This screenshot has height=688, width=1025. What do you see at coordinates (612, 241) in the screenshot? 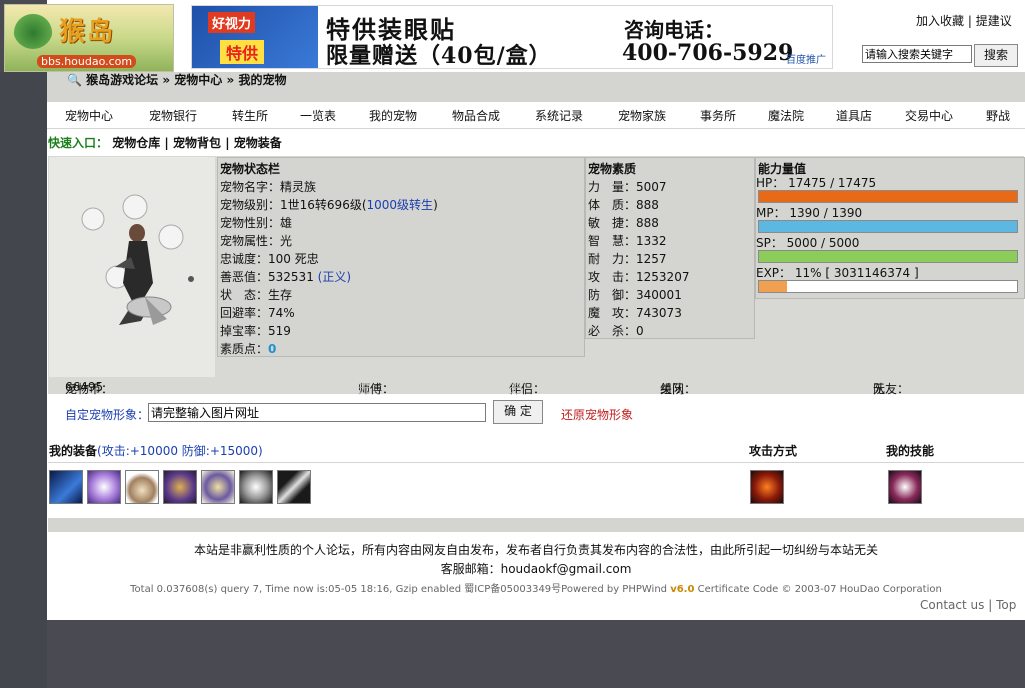
I see `quality-label: 智 慧：` at bounding box center [612, 241].